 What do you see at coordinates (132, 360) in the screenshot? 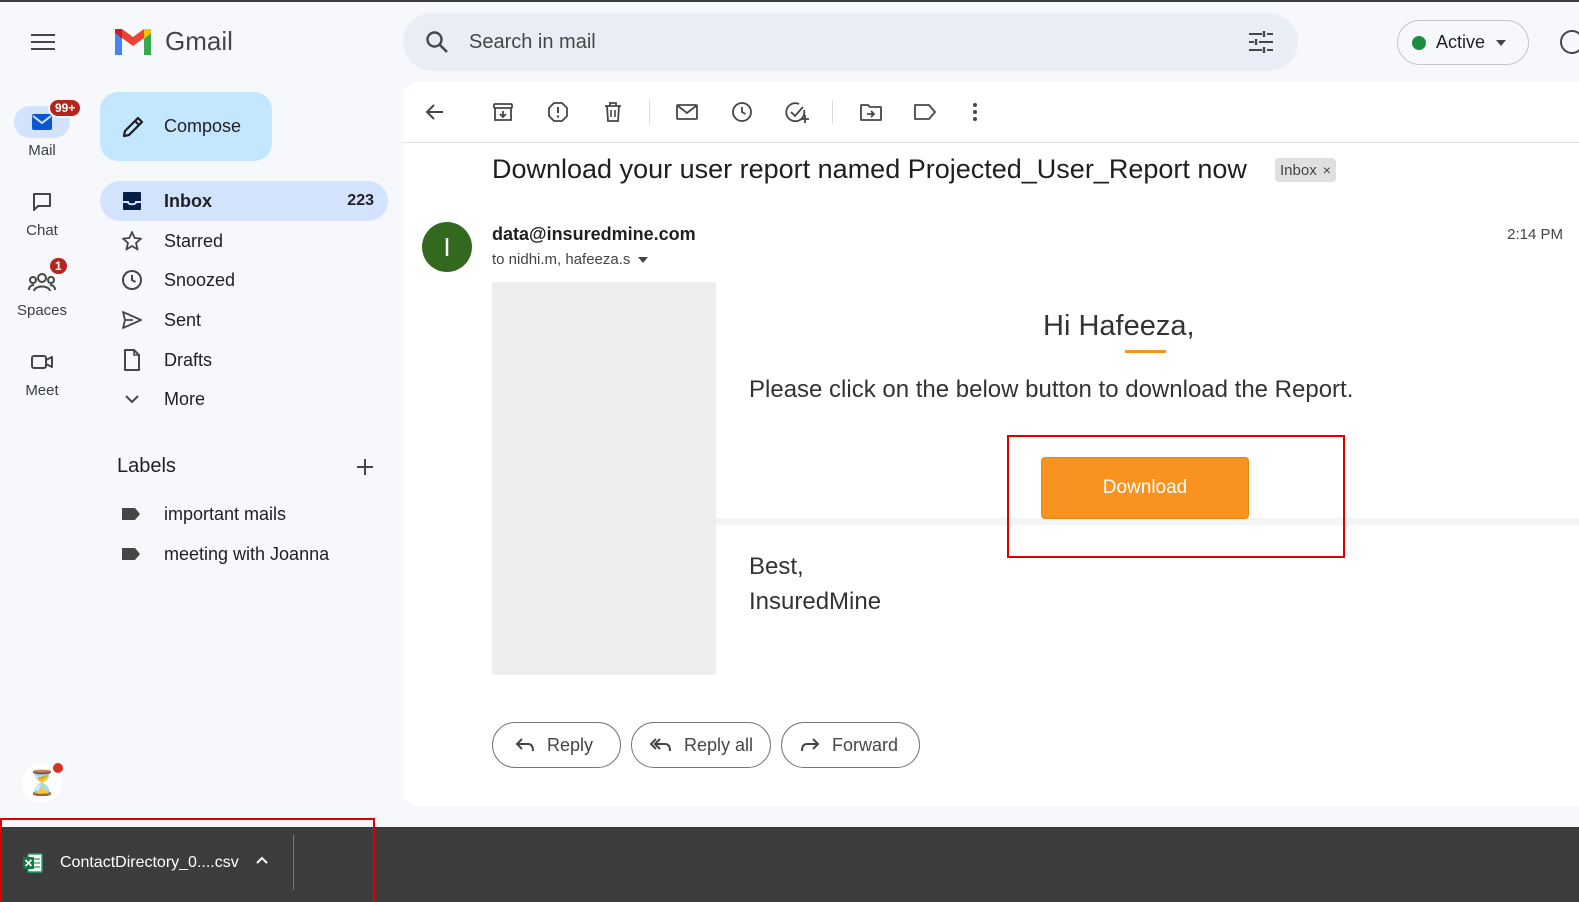
I see `draft-file-icon` at bounding box center [132, 360].